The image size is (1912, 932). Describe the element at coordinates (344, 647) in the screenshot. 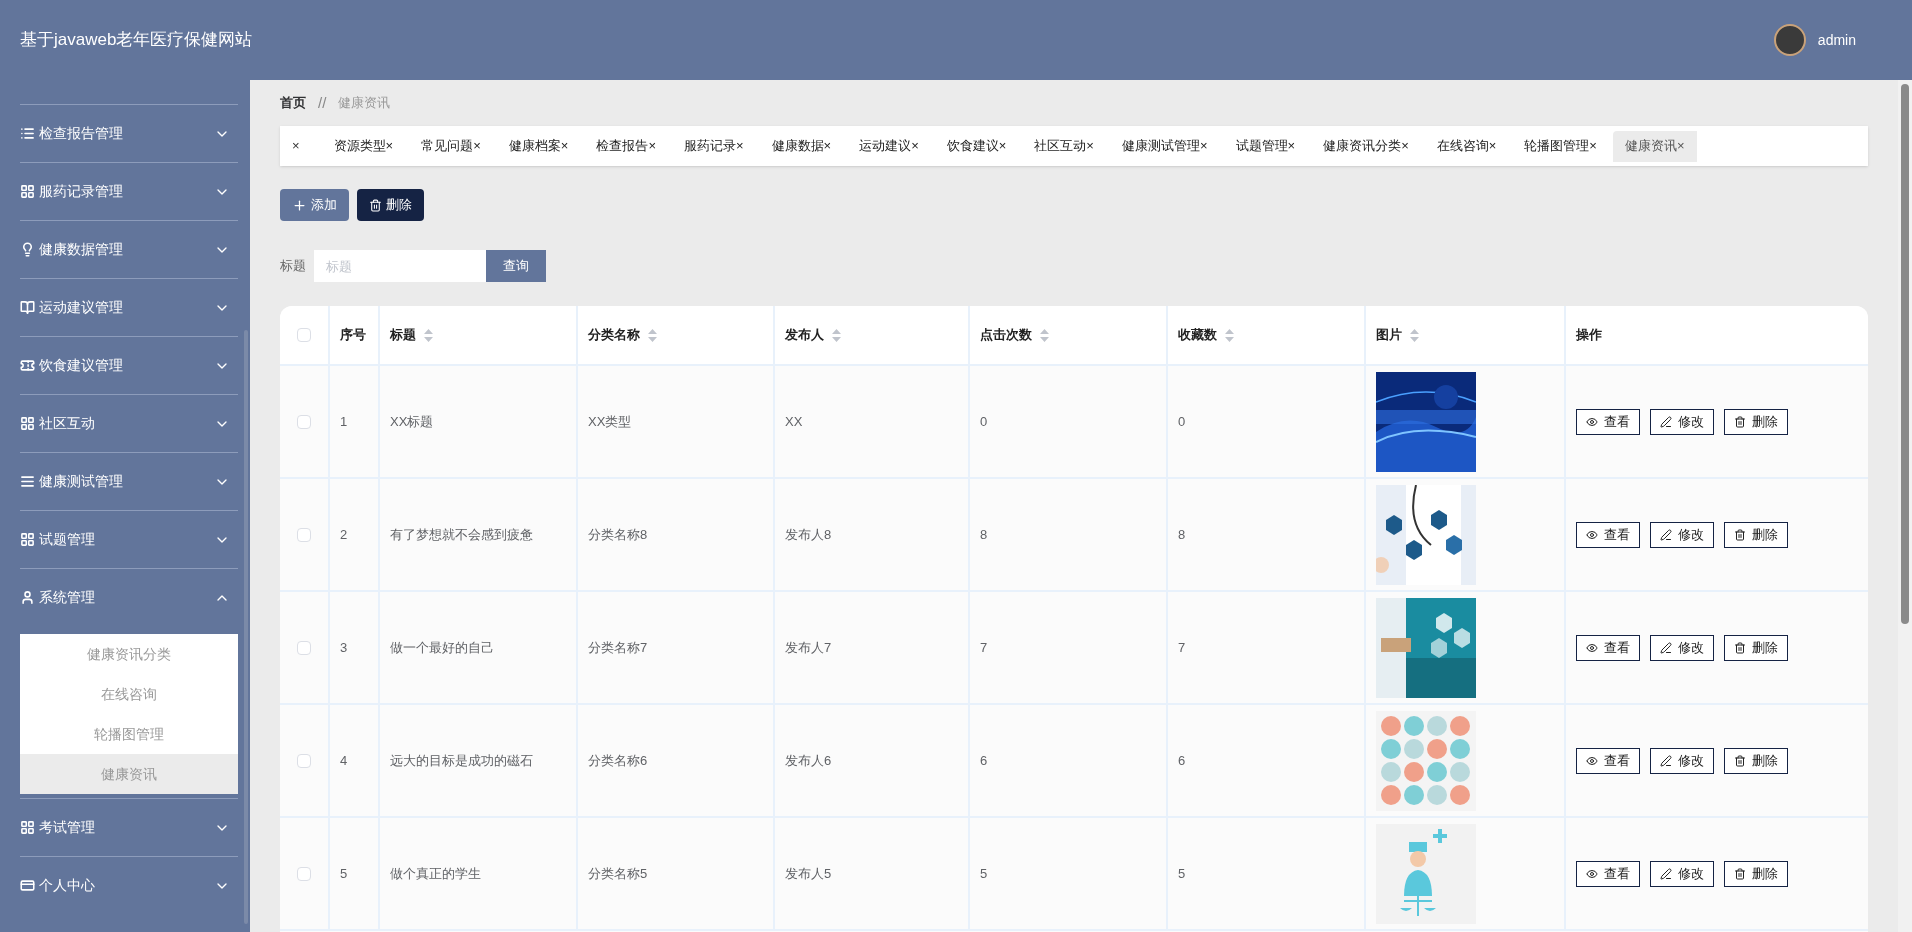

I see `table-cell-text: 3` at that location.